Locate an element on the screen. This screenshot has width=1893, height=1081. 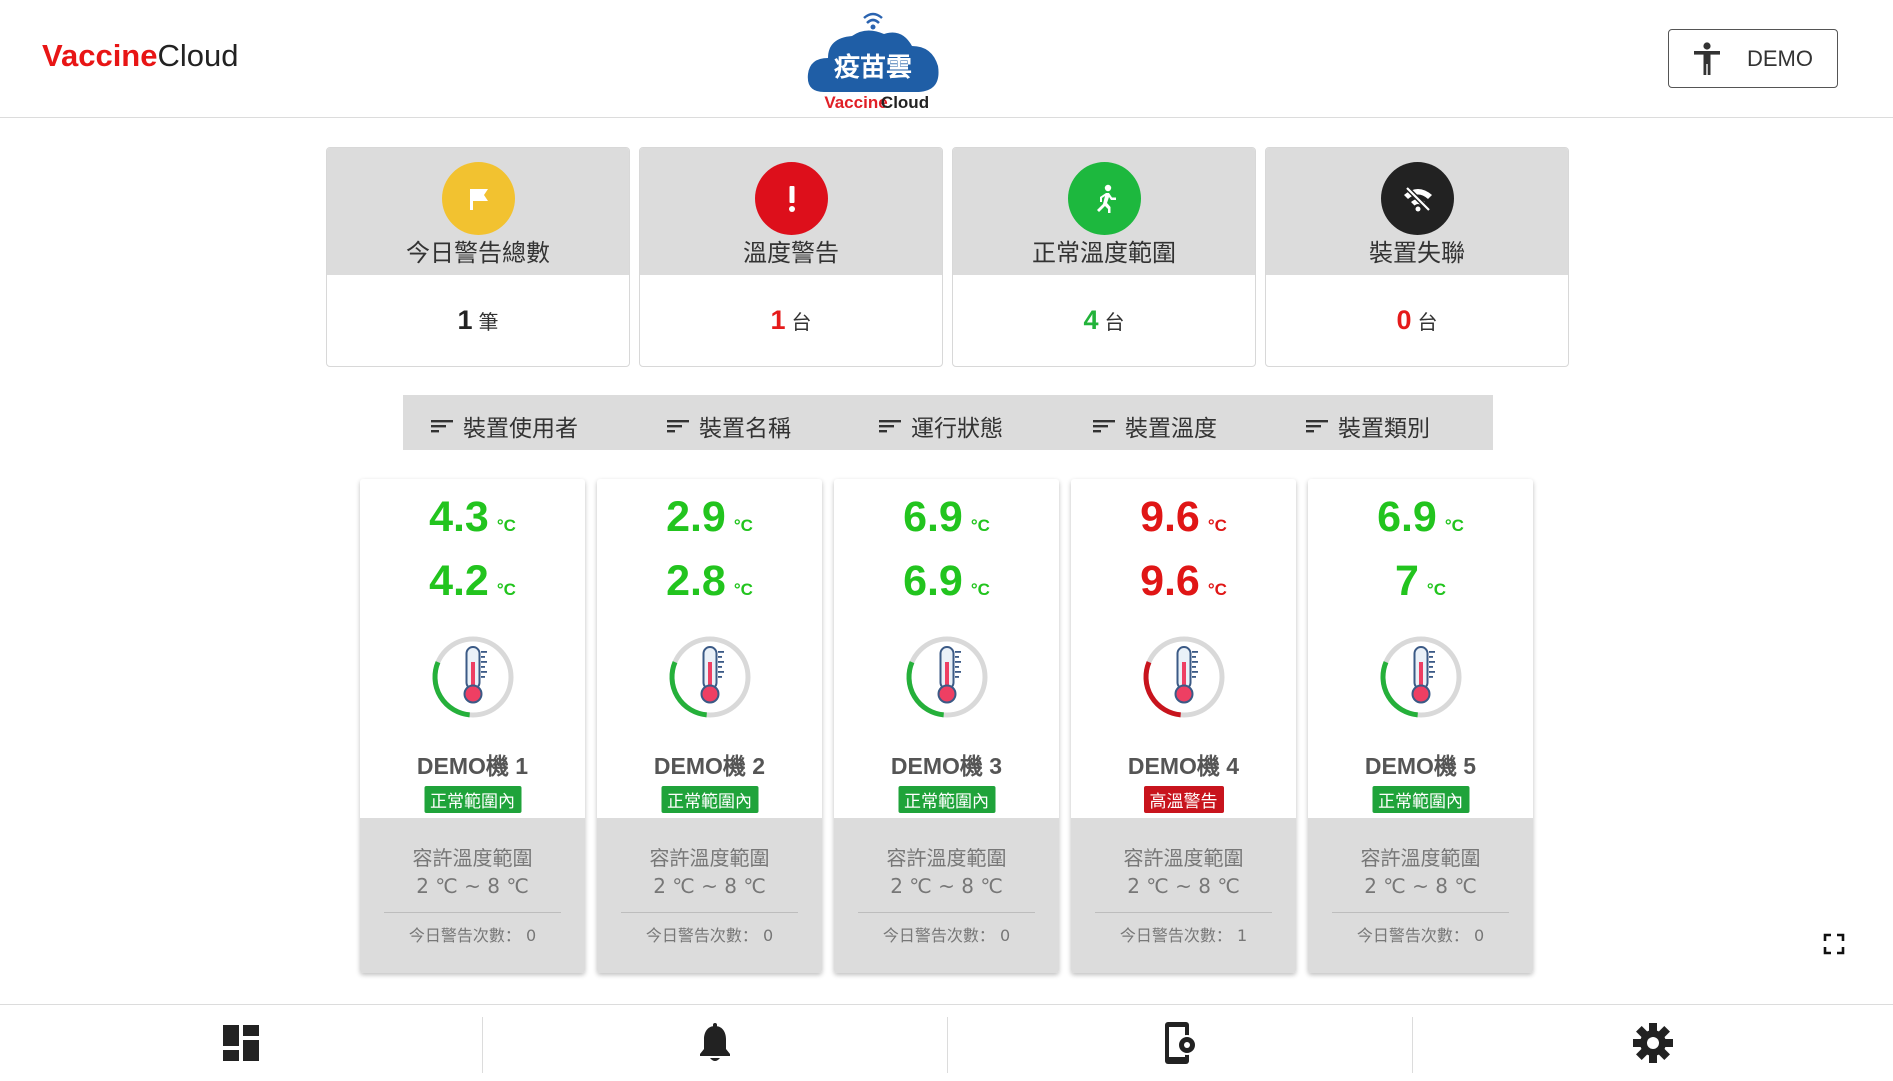
vaccinecloud-logo: 疫苗雲 Vaccine Cloud is located at coordinates (873, 62).